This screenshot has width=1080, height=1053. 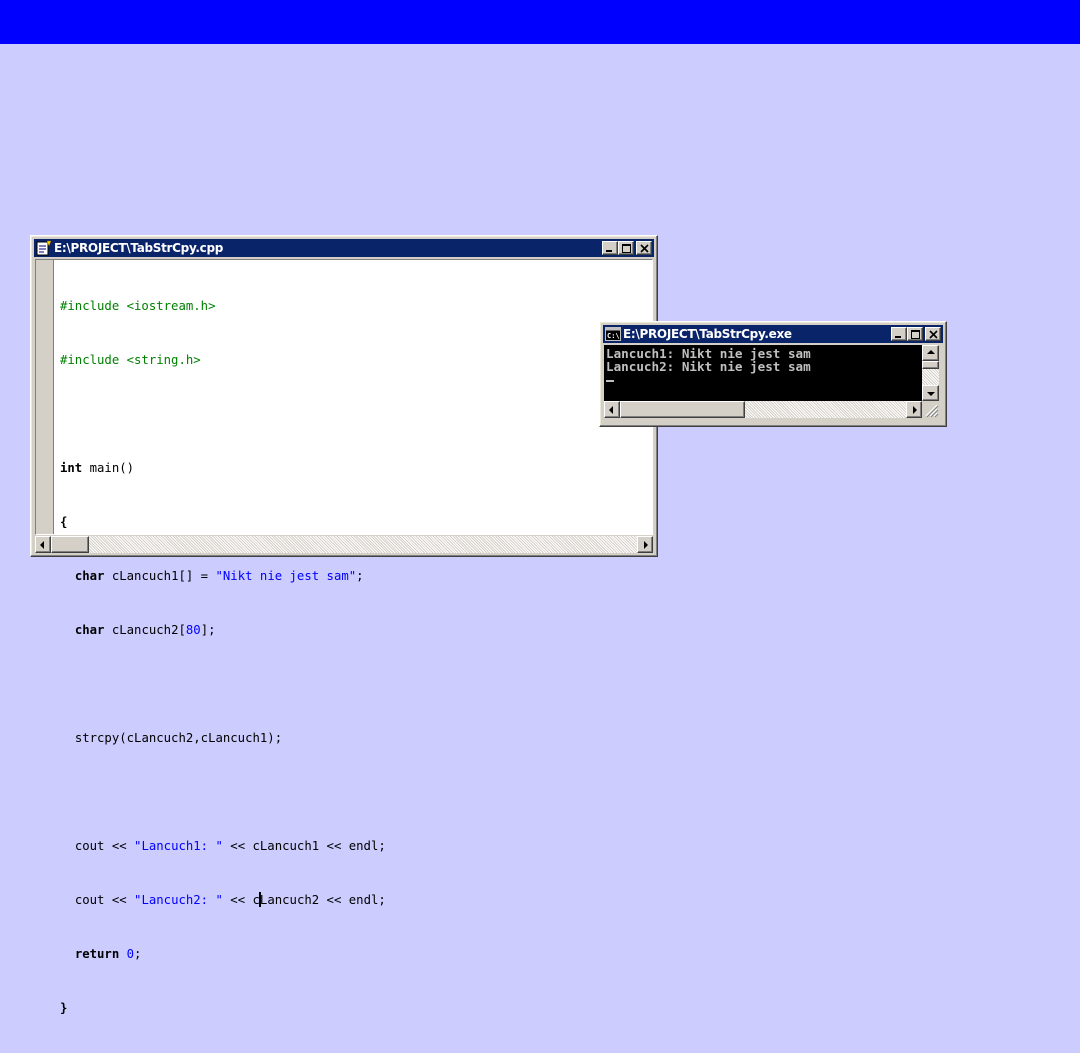 I want to click on arrow-down-icon, so click(x=930, y=394).